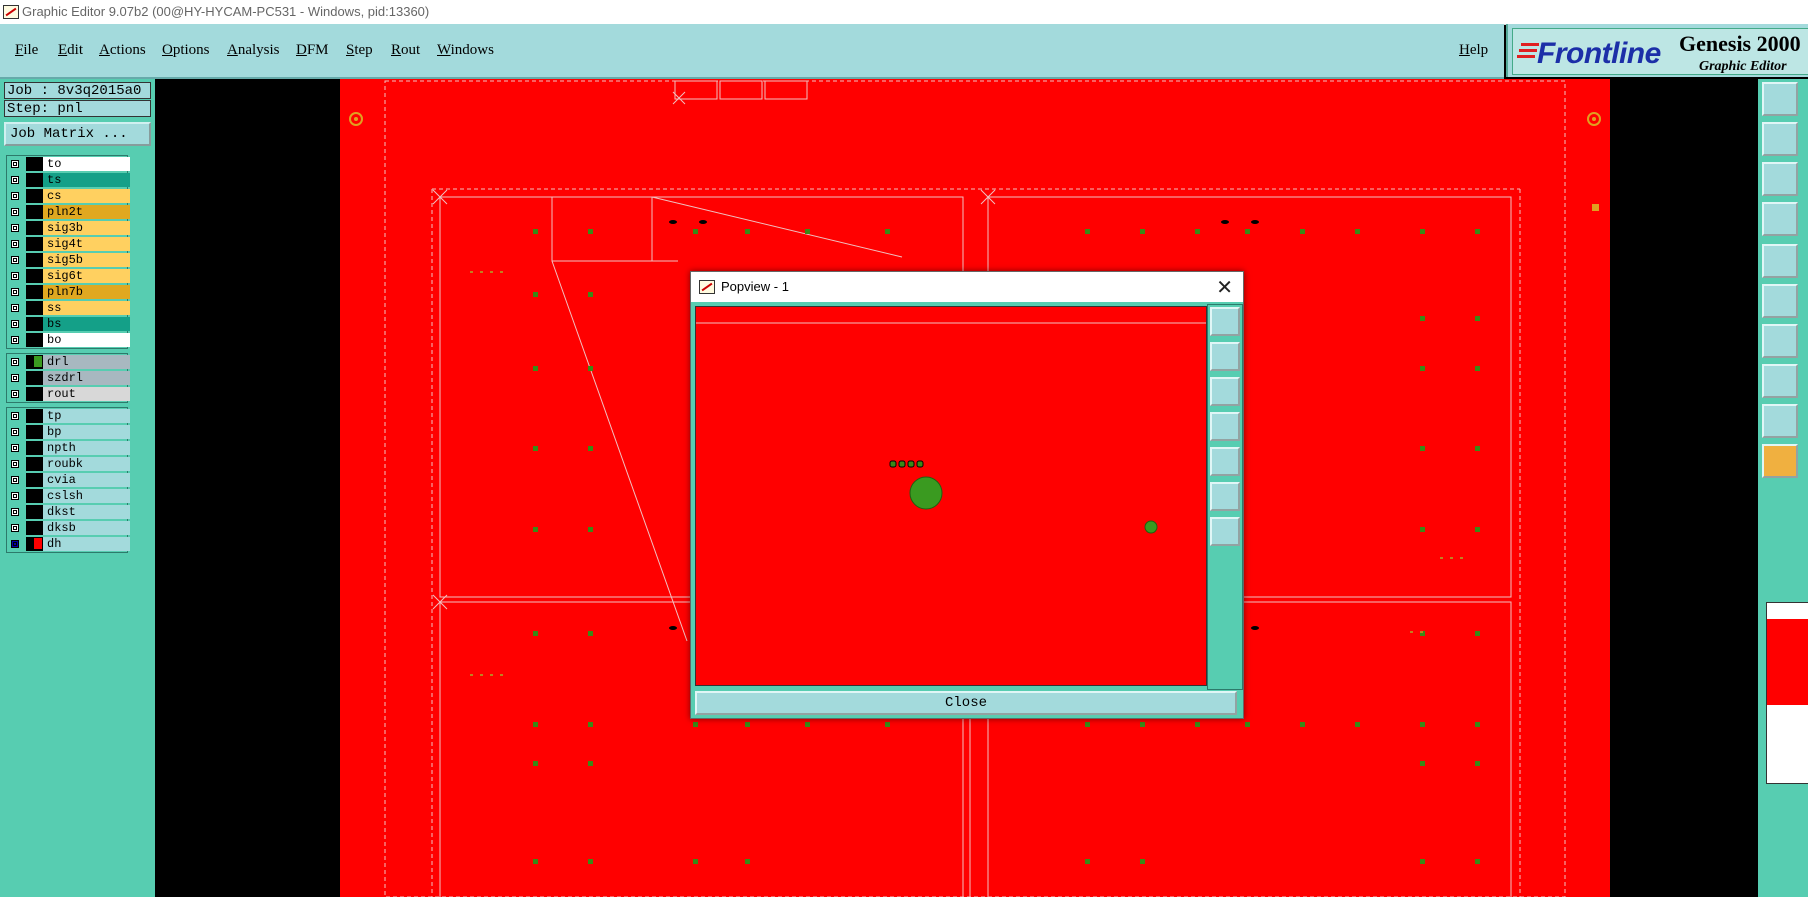 The image size is (1808, 897). I want to click on layer-row: cs, so click(68, 196).